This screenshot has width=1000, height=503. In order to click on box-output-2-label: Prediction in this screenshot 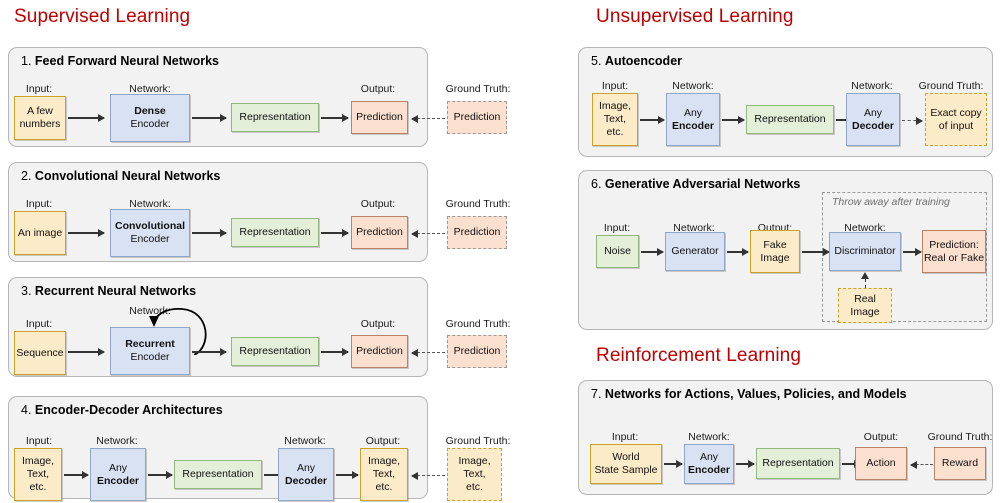, I will do `click(379, 232)`.